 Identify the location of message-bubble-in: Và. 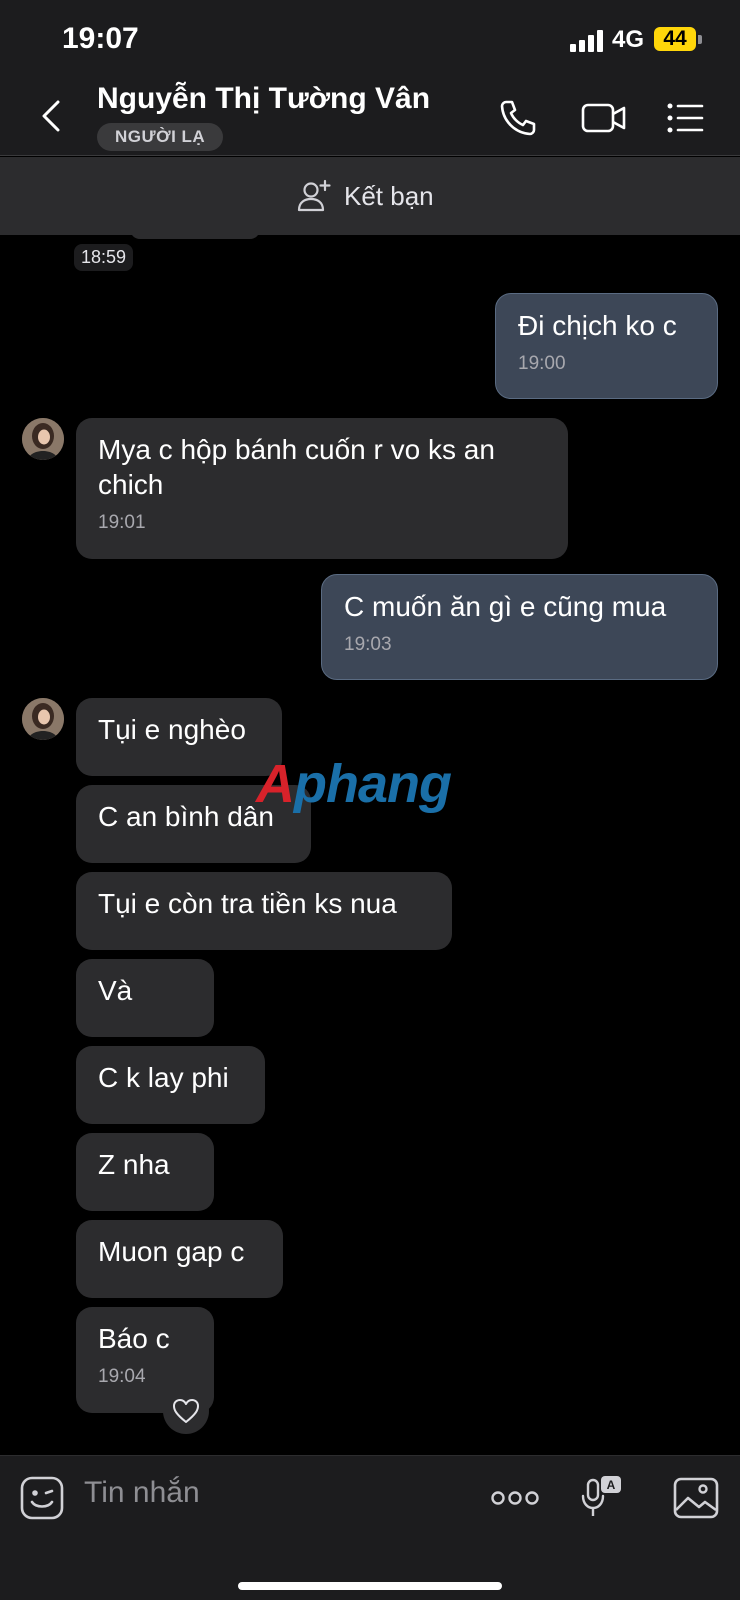
(145, 998).